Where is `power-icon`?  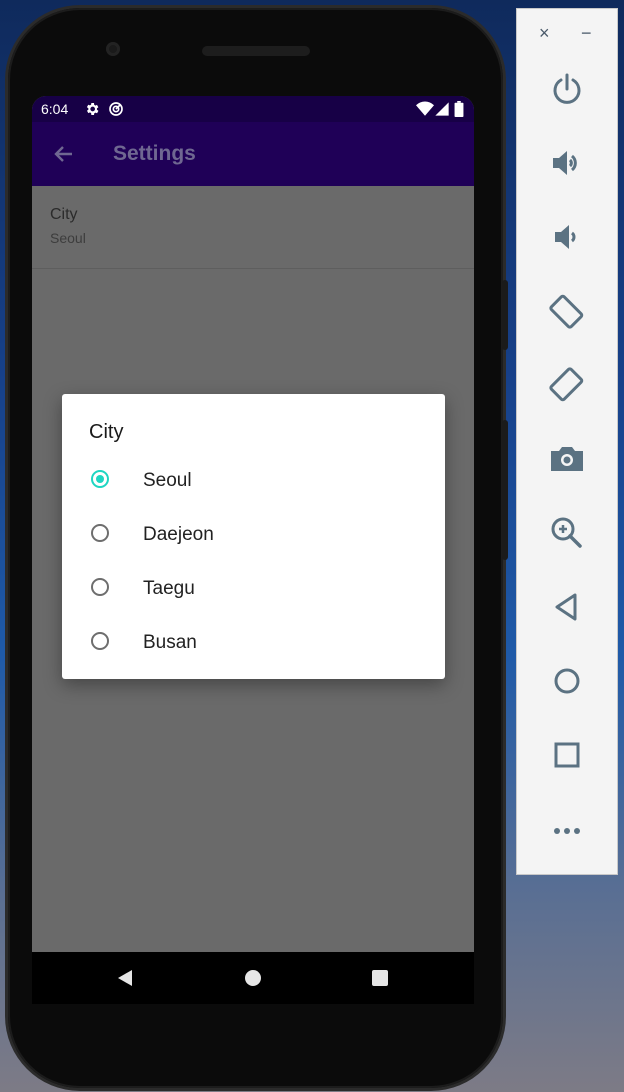
power-icon is located at coordinates (567, 89).